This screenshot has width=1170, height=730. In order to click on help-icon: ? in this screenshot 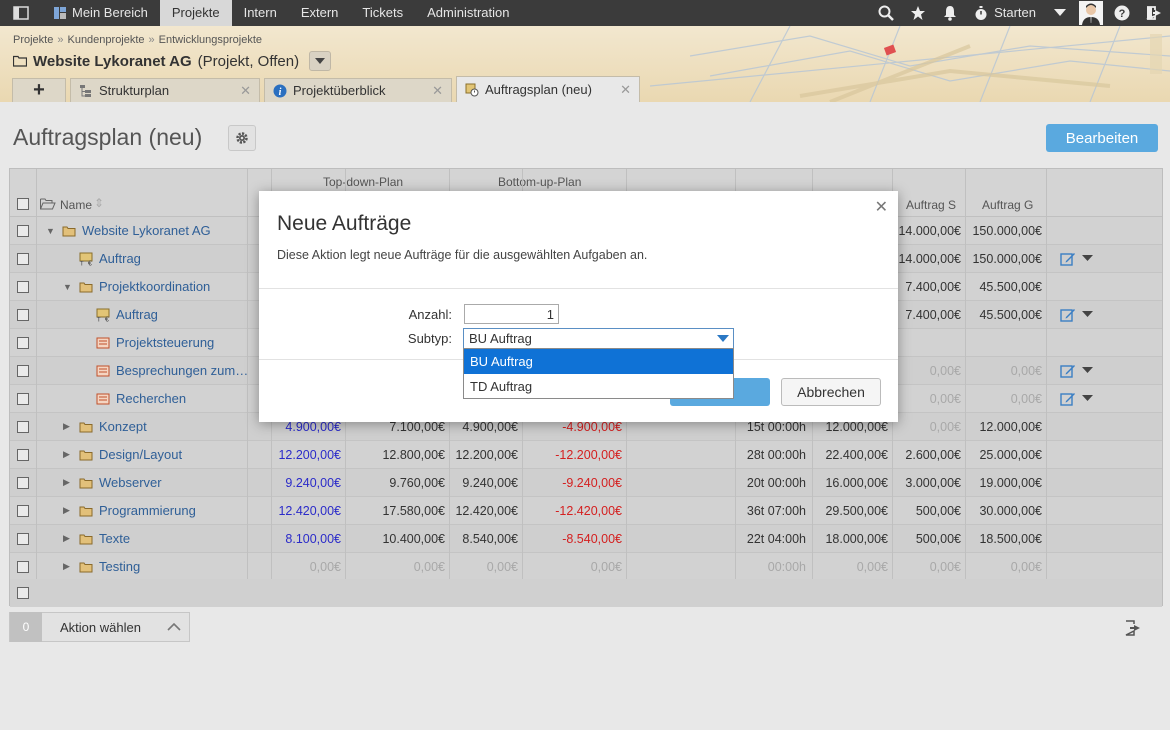, I will do `click(1122, 13)`.